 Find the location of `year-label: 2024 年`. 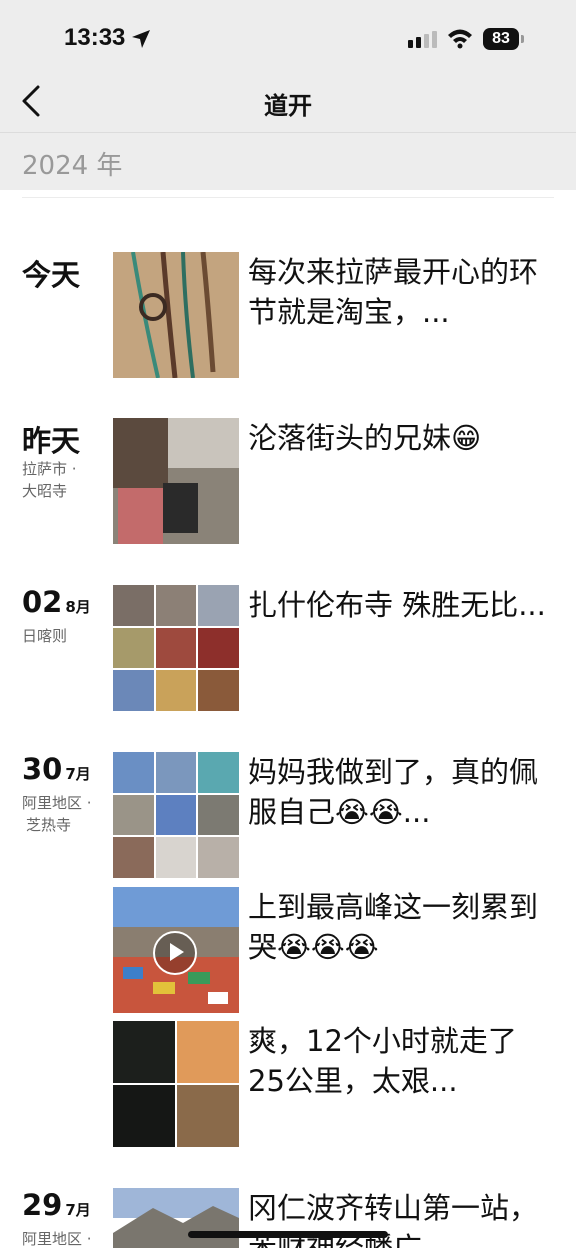

year-label: 2024 年 is located at coordinates (72, 166).